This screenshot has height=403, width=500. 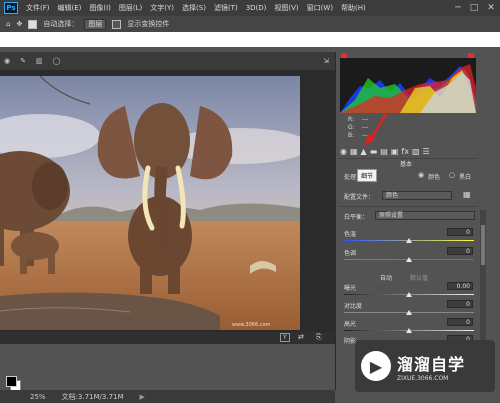 What do you see at coordinates (350, 253) in the screenshot?
I see `tint-label: 色调` at bounding box center [350, 253].